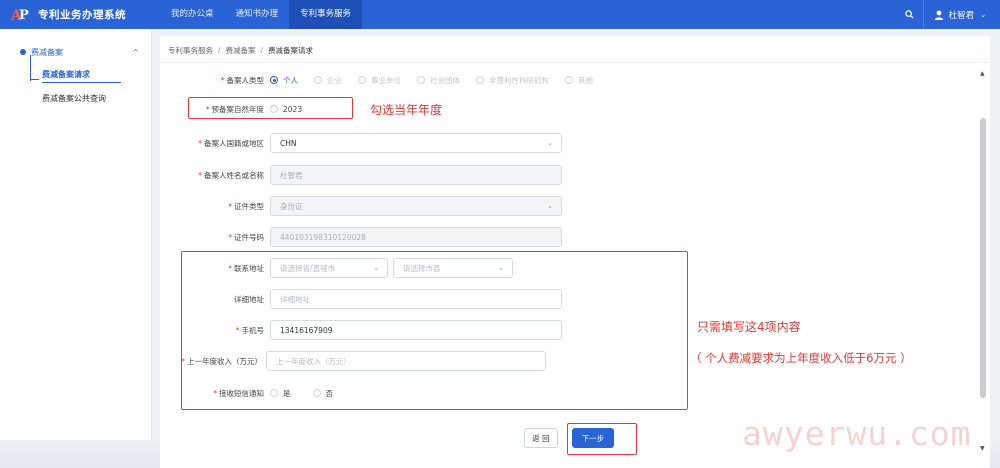 The width and height of the screenshot is (1000, 468). I want to click on name-field: 杜智君, so click(416, 175).